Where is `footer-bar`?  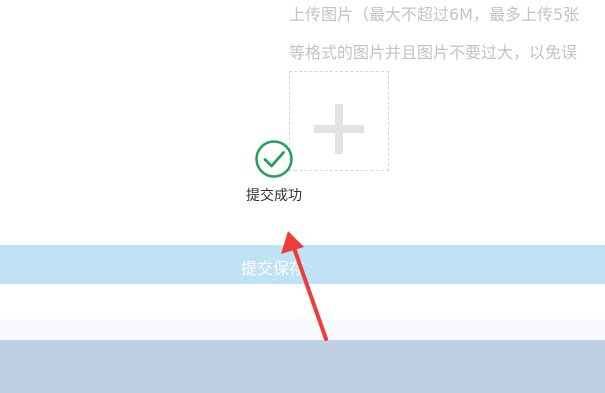
footer-bar is located at coordinates (302, 366).